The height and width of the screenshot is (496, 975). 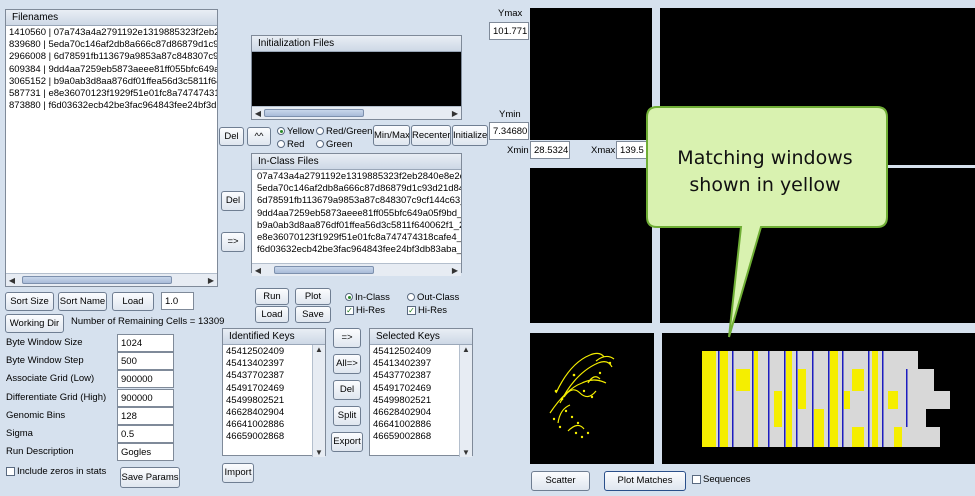 I want to click on load-button: Load, so click(x=133, y=301).